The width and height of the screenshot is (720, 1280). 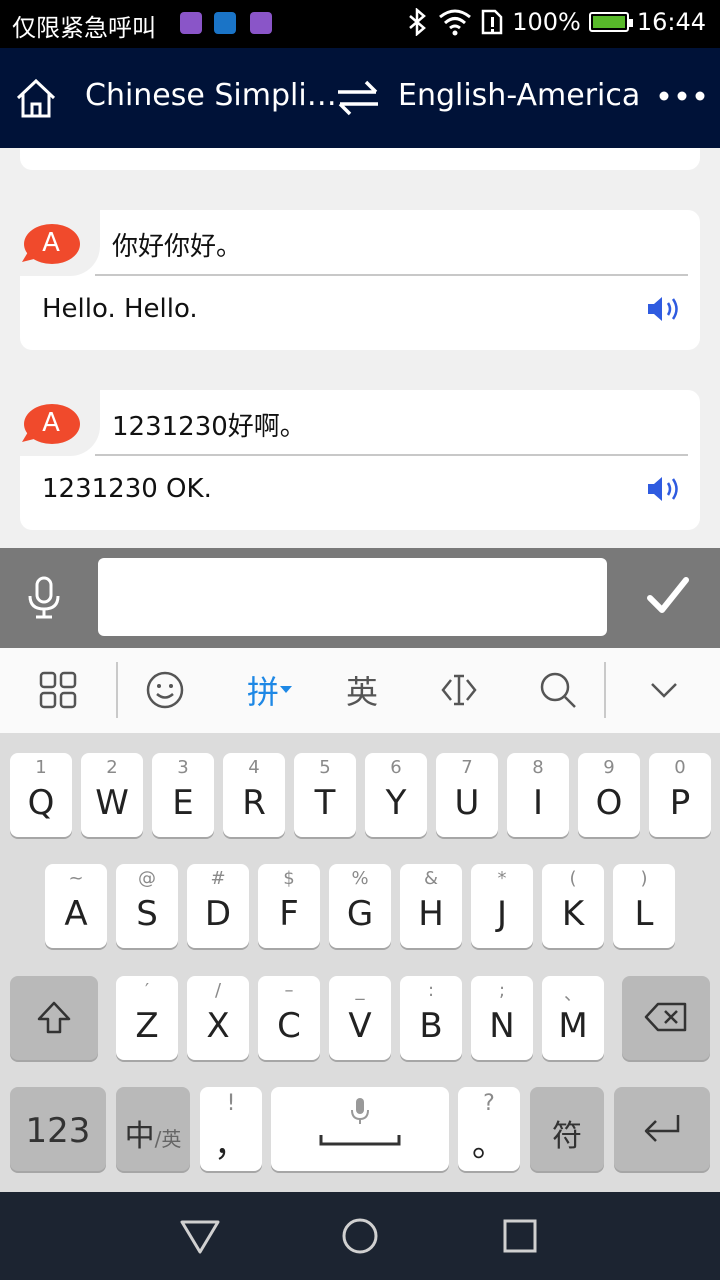 I want to click on top-bar: Chinese Simpli… English-America, so click(x=360, y=98).